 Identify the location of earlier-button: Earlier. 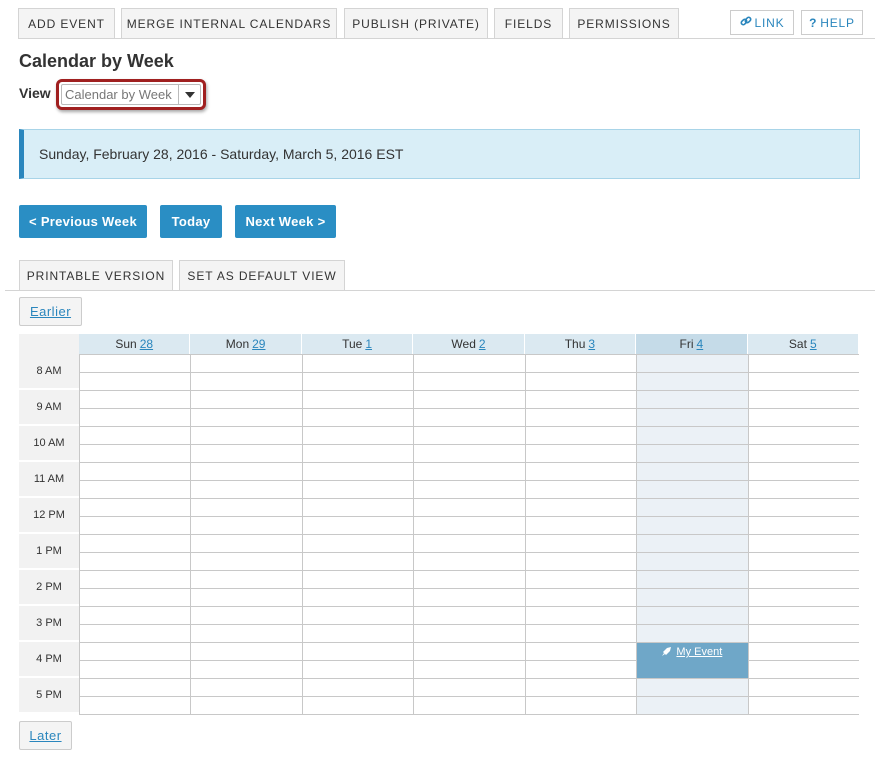
(50, 311).